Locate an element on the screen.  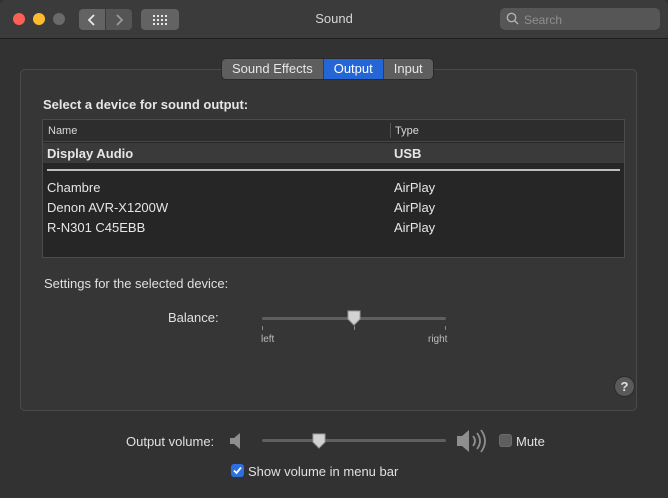
tab-output: Output is located at coordinates (353, 69).